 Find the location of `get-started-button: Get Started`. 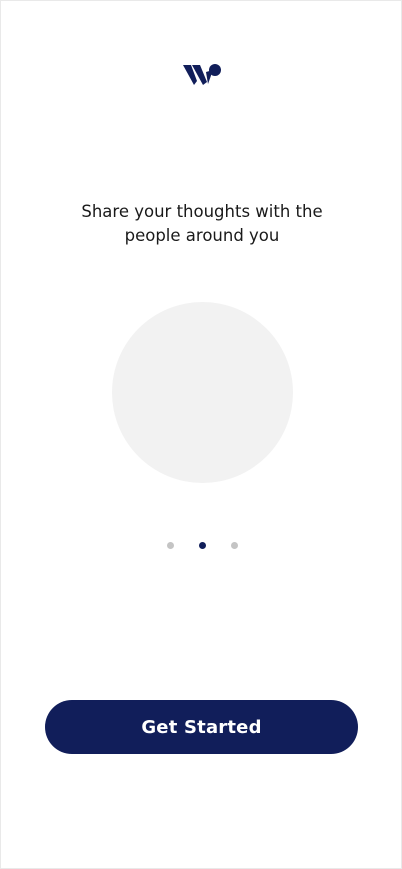

get-started-button: Get Started is located at coordinates (201, 727).